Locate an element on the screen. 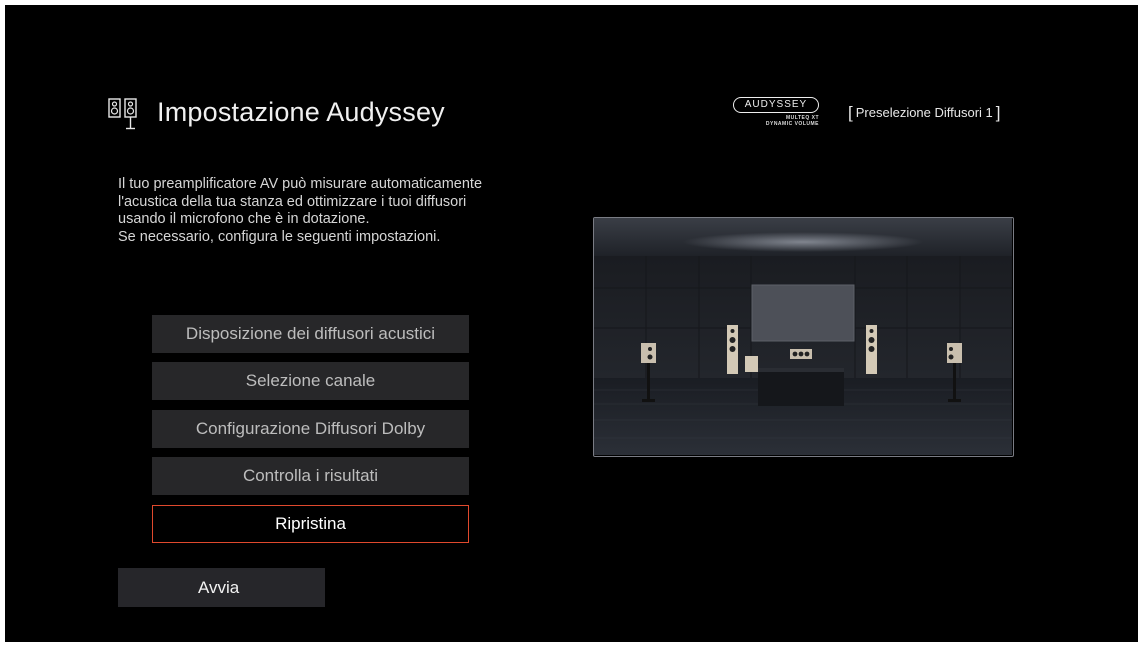 Image resolution: width=1143 pixels, height=647 pixels. speaker-preset: [Preselezione Diffusori 1] is located at coordinates (924, 112).